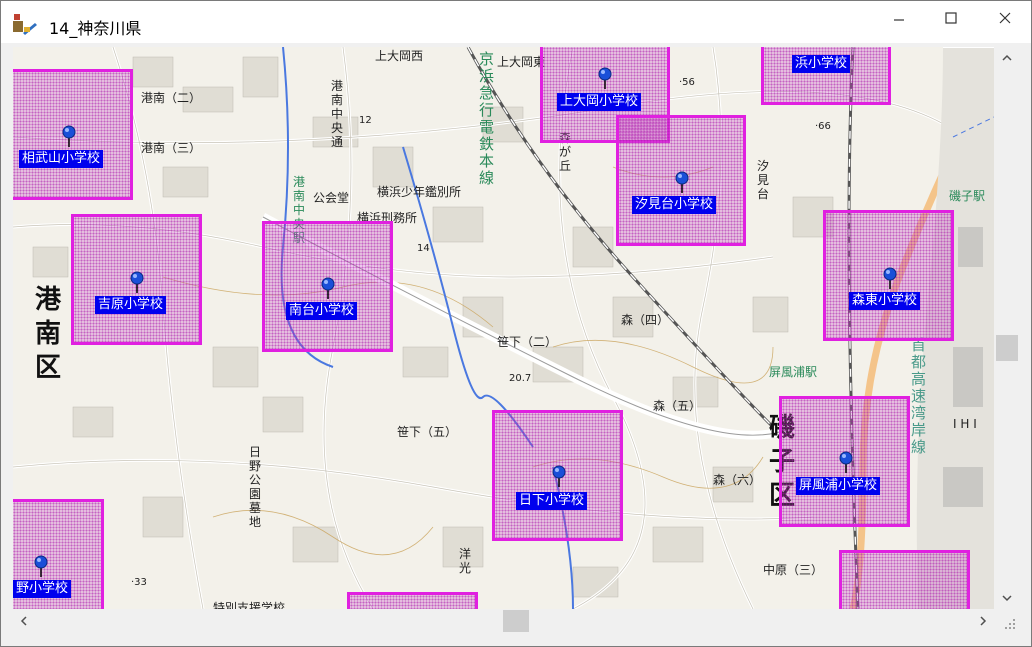 The image size is (1032, 647). What do you see at coordinates (95, 28) in the screenshot?
I see `window-title: 14_神奈川県` at bounding box center [95, 28].